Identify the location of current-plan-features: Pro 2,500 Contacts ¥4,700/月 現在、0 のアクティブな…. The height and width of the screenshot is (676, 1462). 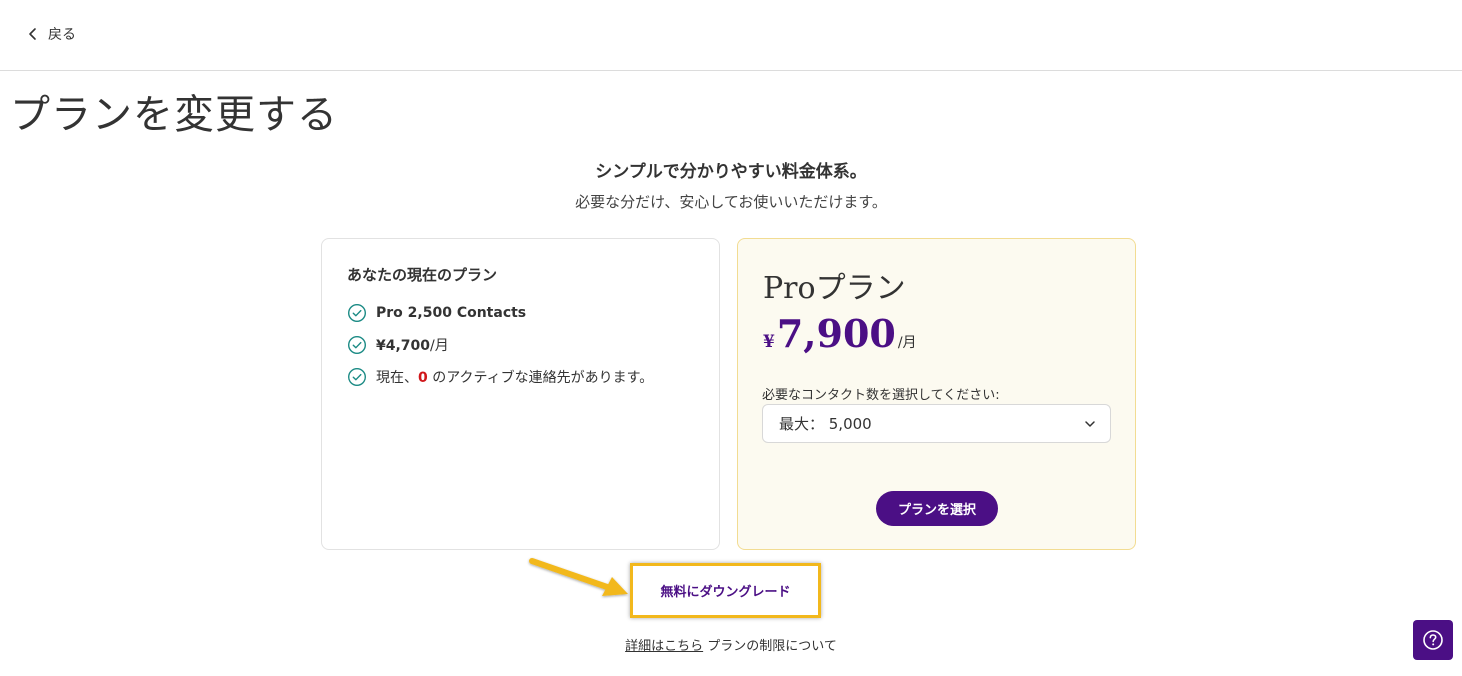
(500, 345).